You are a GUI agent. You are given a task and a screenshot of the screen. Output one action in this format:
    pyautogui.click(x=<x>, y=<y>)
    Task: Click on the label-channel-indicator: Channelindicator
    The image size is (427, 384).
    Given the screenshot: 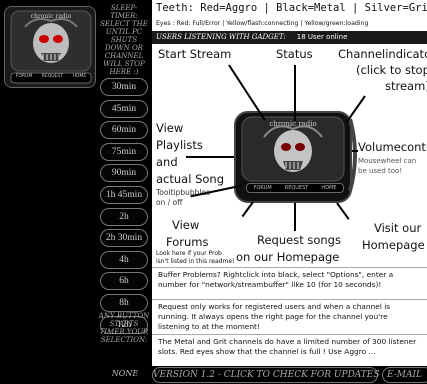 What is the action you would take?
    pyautogui.click(x=382, y=54)
    